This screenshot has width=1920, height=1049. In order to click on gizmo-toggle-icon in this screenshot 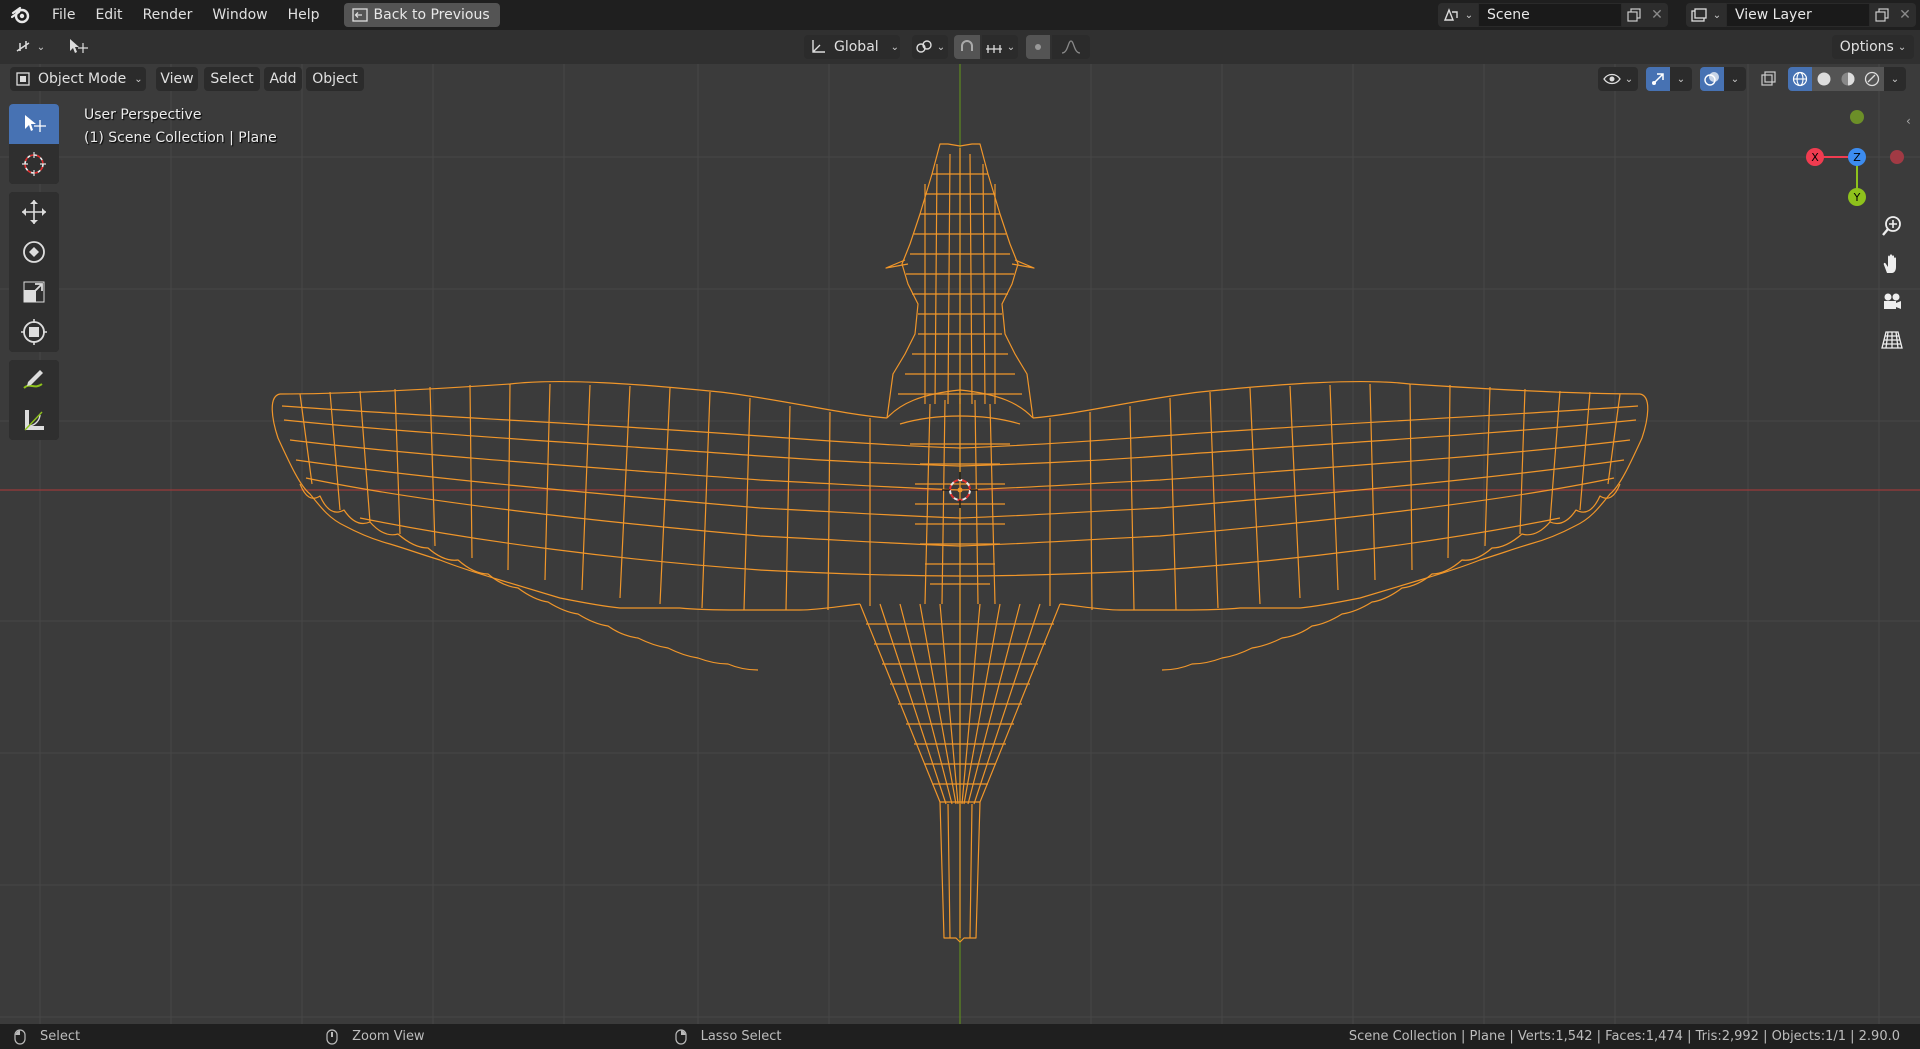, I will do `click(1658, 79)`.